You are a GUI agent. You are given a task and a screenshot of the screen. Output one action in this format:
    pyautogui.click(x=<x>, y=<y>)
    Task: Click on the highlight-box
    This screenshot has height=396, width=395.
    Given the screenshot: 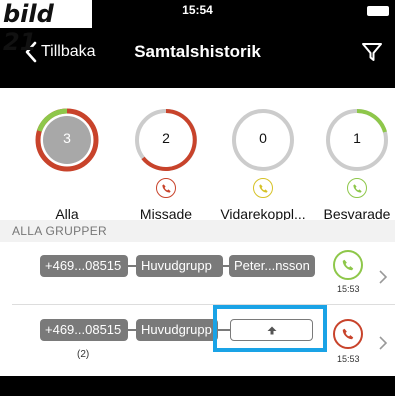 What is the action you would take?
    pyautogui.click(x=270, y=328)
    